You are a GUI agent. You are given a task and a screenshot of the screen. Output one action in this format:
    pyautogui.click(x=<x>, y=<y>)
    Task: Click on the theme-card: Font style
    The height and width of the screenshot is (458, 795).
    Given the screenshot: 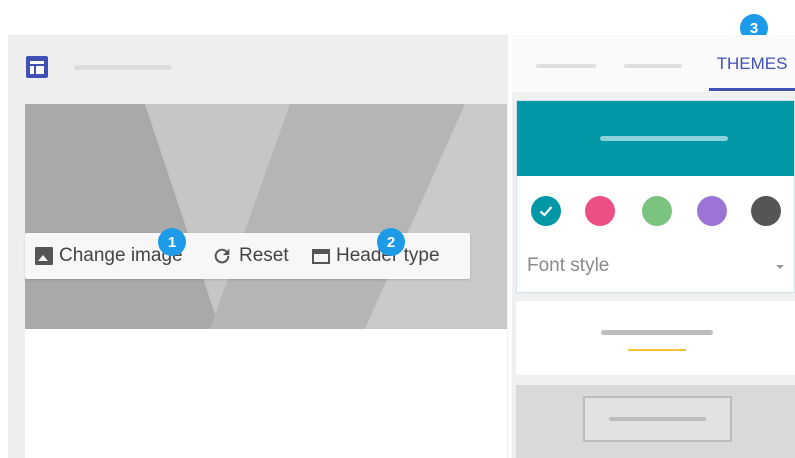 What is the action you would take?
    pyautogui.click(x=655, y=196)
    